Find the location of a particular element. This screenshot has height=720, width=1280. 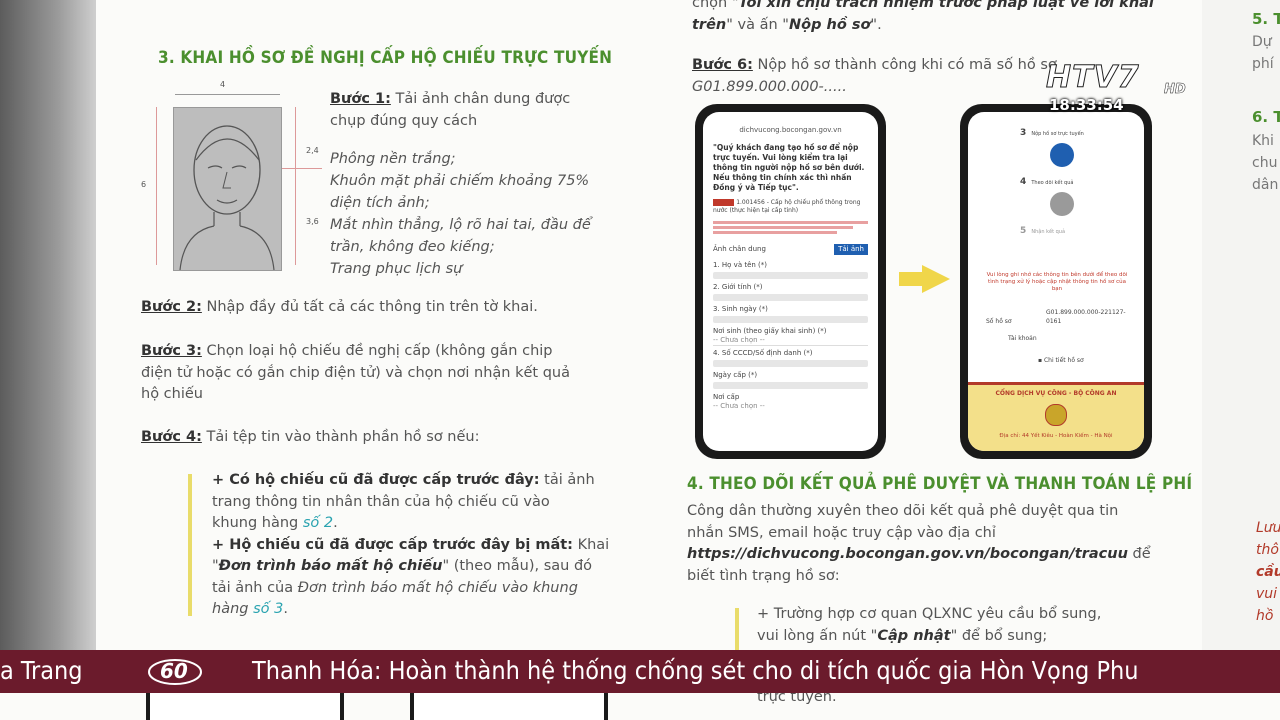

rp-l12: hồ is located at coordinates (1265, 616).